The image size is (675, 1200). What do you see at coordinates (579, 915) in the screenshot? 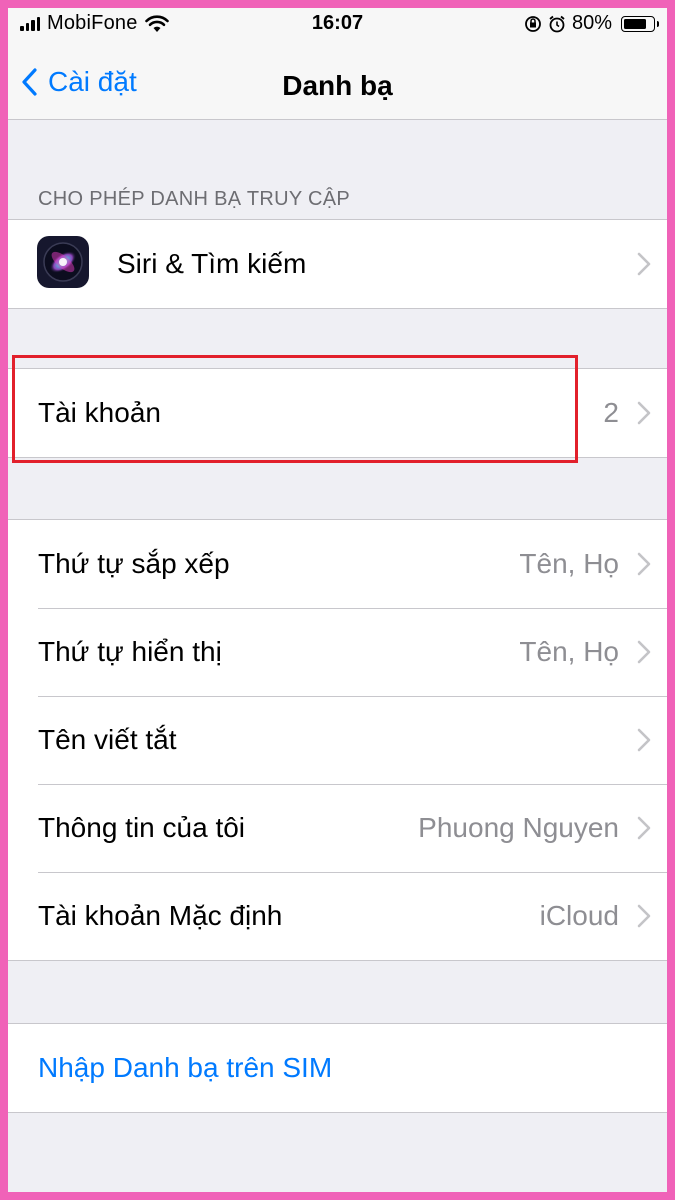
I see `default-account-value: iCloud` at bounding box center [579, 915].